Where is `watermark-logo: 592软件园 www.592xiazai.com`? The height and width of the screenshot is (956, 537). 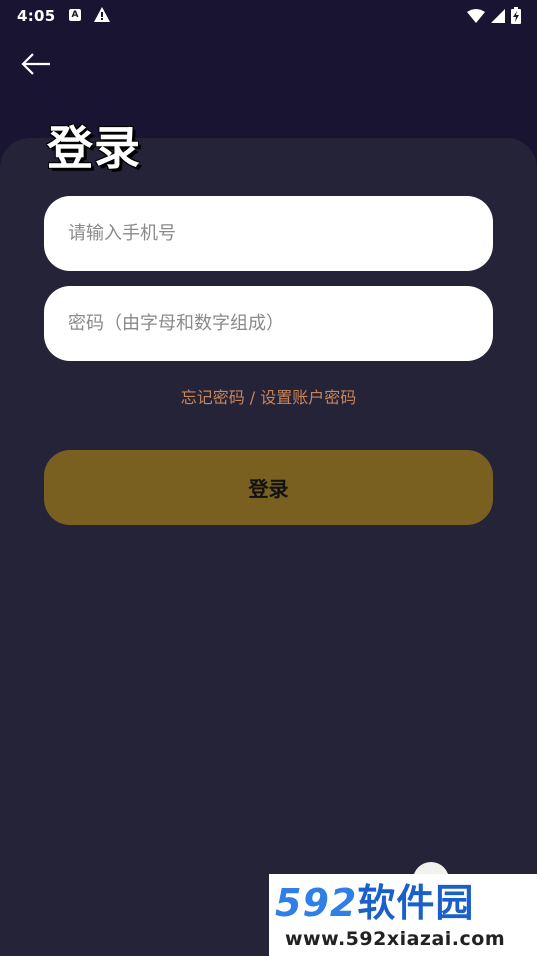 watermark-logo: 592软件园 www.592xiazai.com is located at coordinates (403, 915).